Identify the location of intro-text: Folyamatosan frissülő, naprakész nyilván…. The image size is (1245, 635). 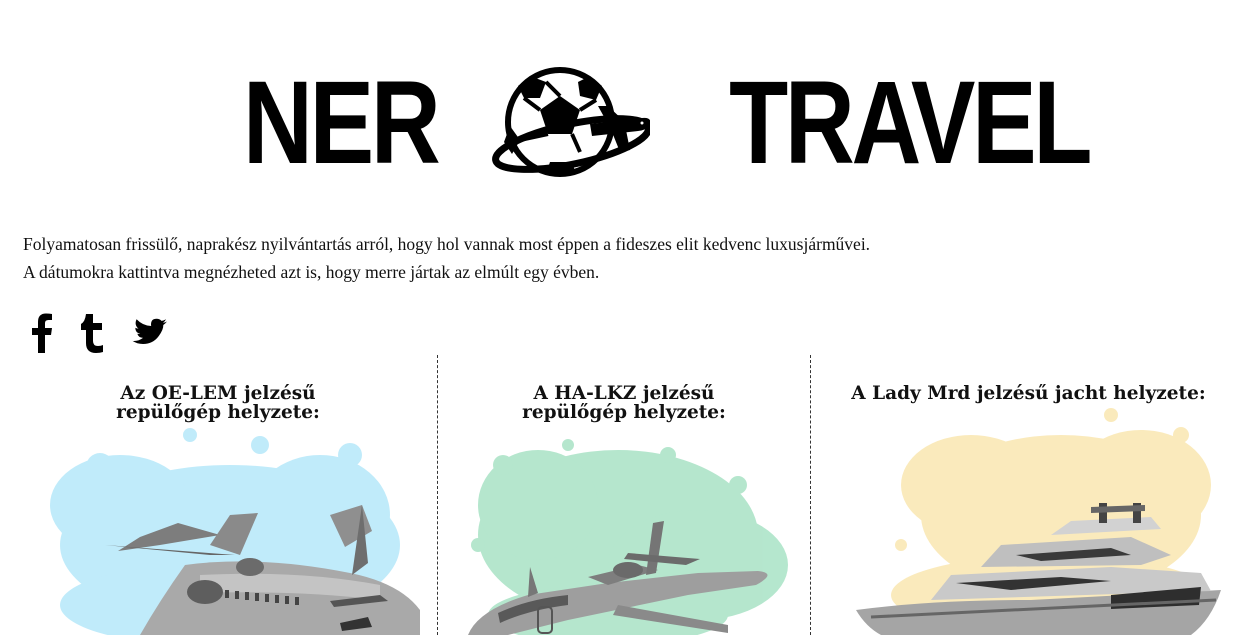
(623, 258).